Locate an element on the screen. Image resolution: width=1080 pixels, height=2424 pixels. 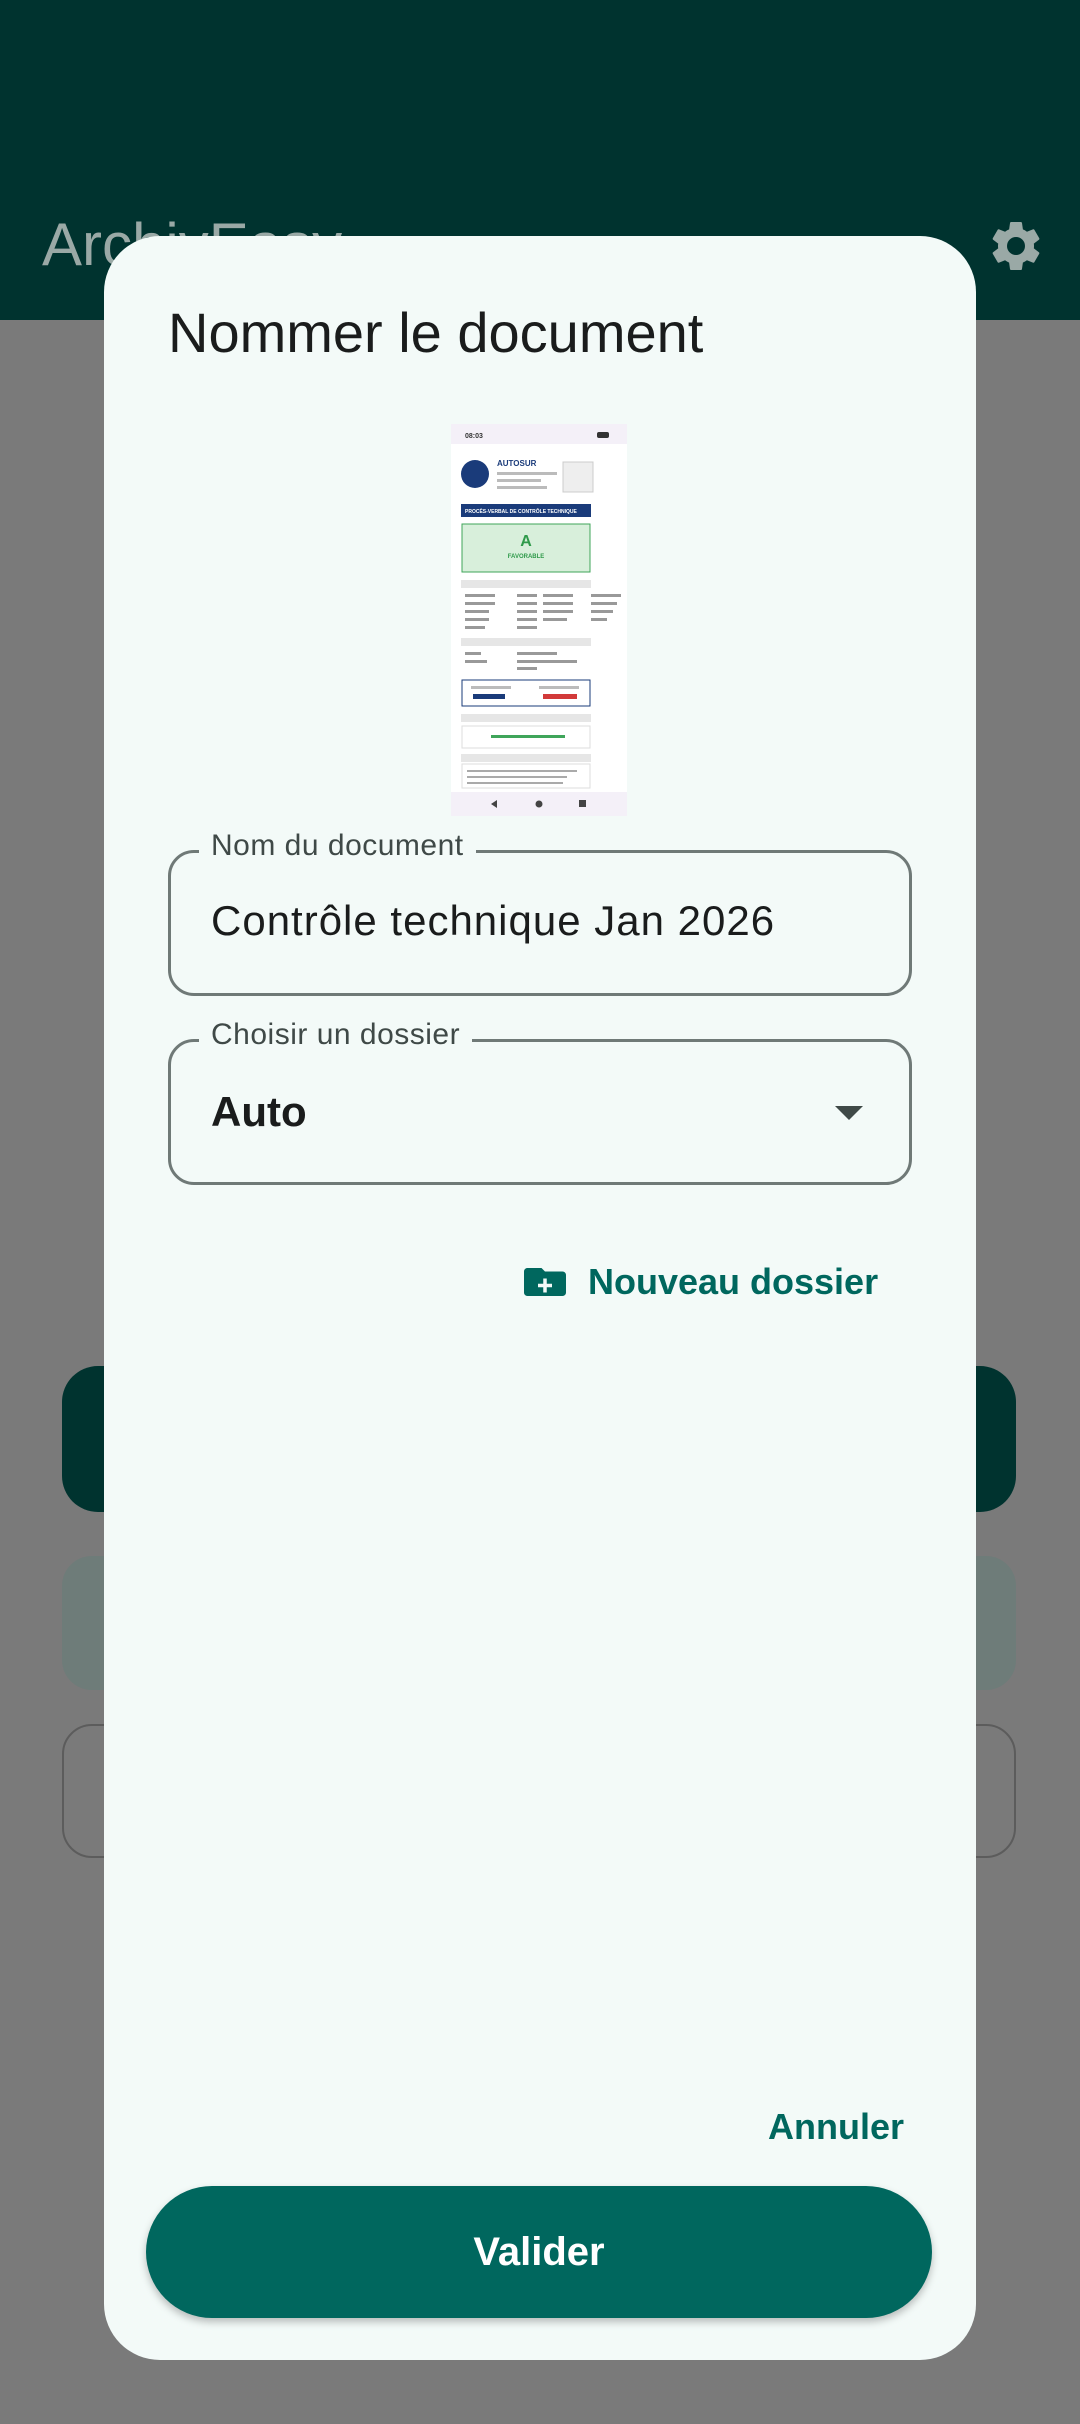
folder-select-value: Auto is located at coordinates (259, 1111).